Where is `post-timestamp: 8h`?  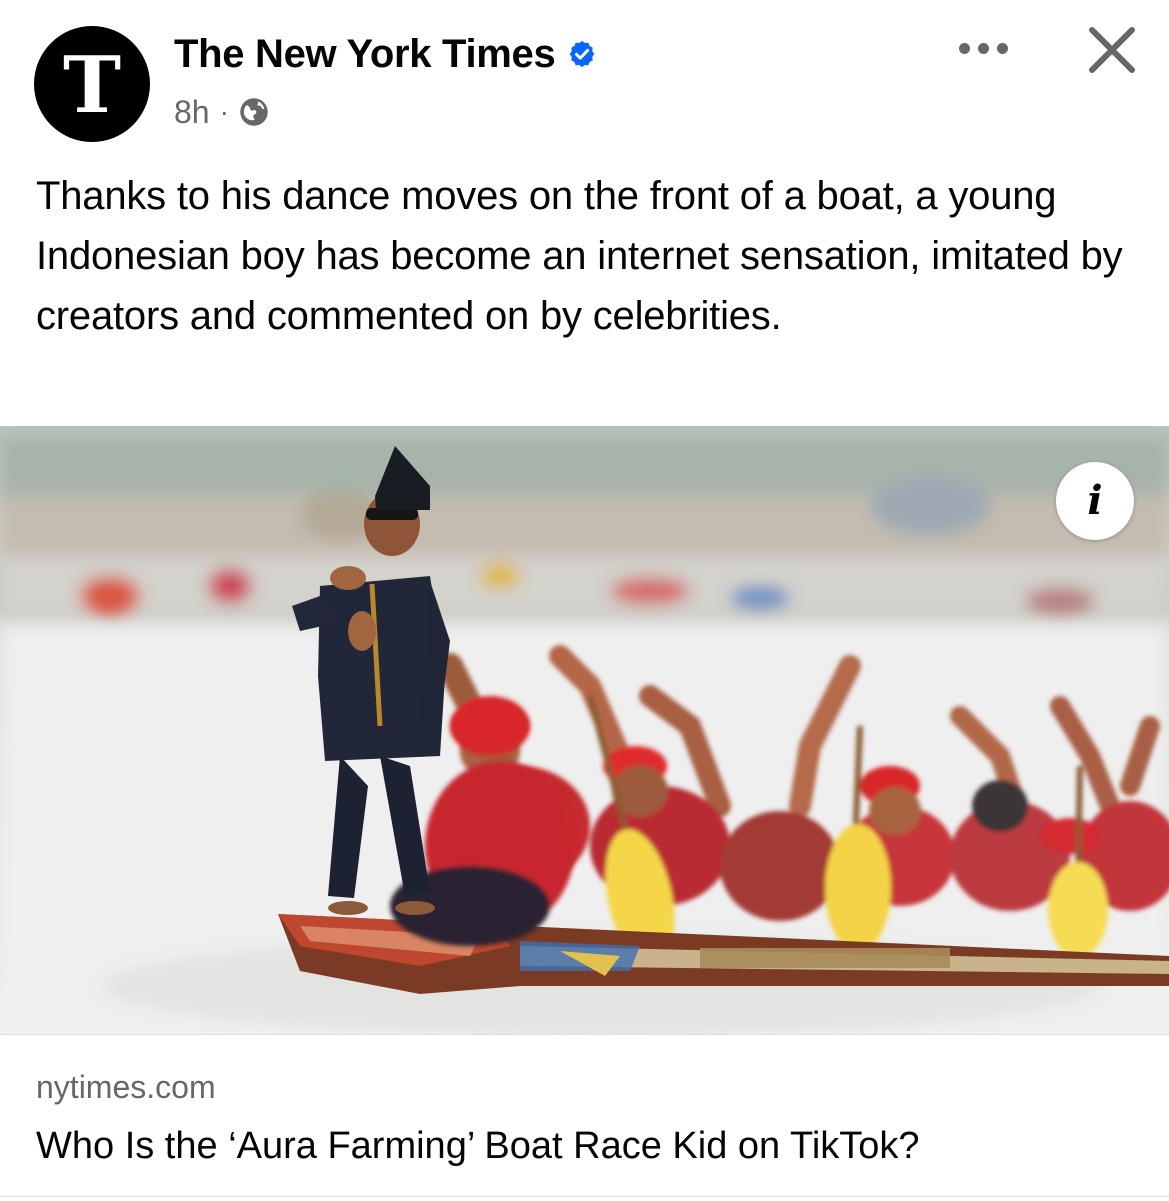
post-timestamp: 8h is located at coordinates (192, 112).